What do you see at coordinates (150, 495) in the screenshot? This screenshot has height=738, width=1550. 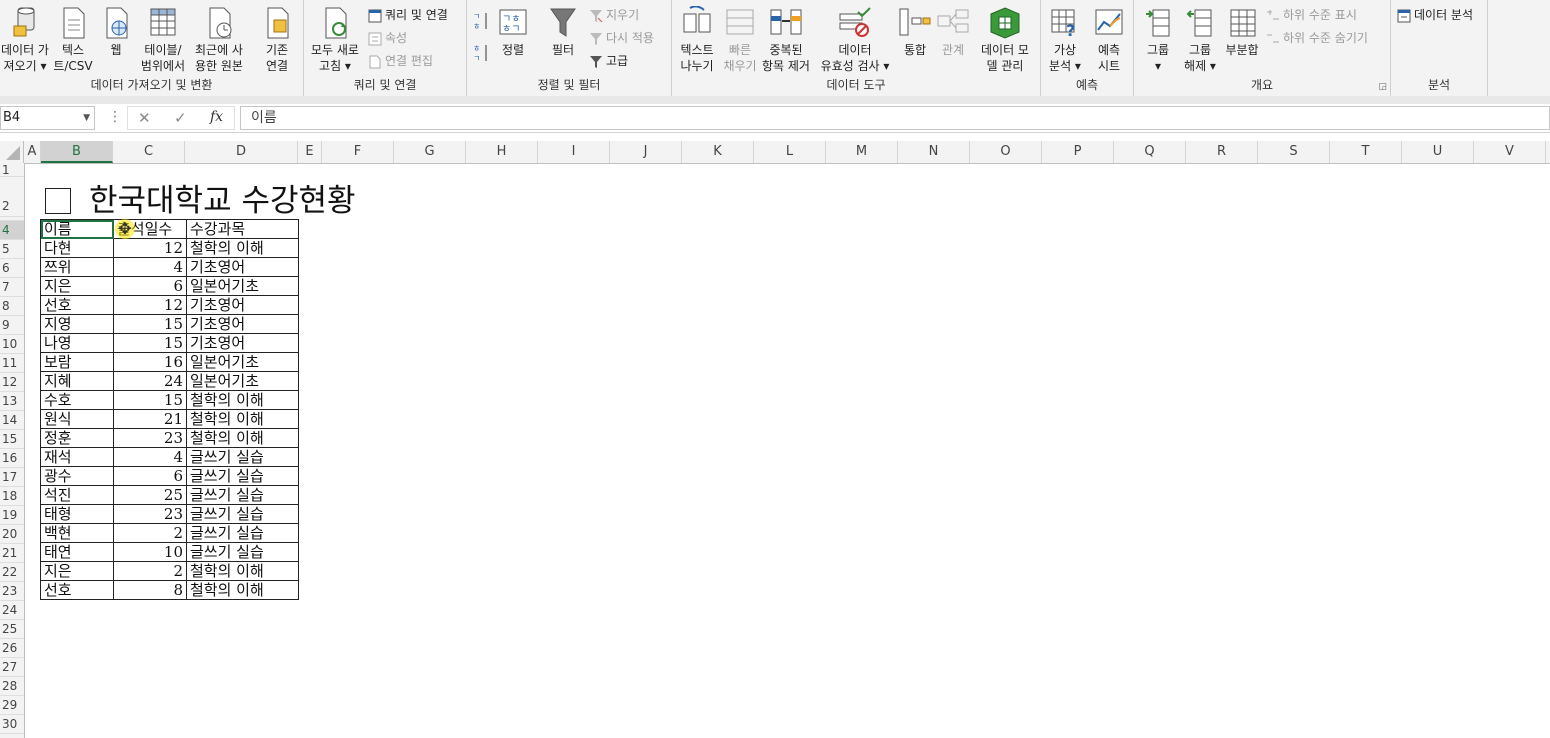 I see `table-cell: 25` at bounding box center [150, 495].